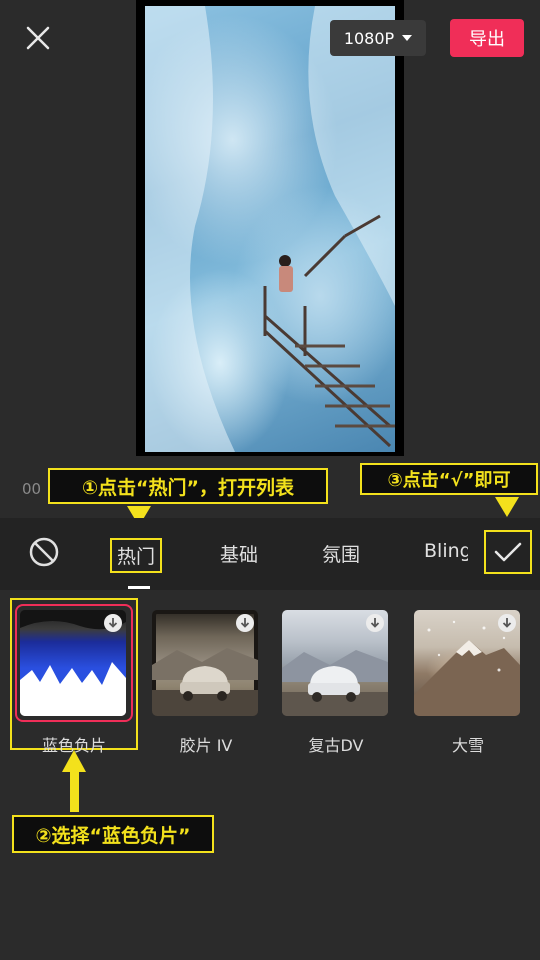  I want to click on callout-step3: ③点击“√”即可, so click(449, 479).